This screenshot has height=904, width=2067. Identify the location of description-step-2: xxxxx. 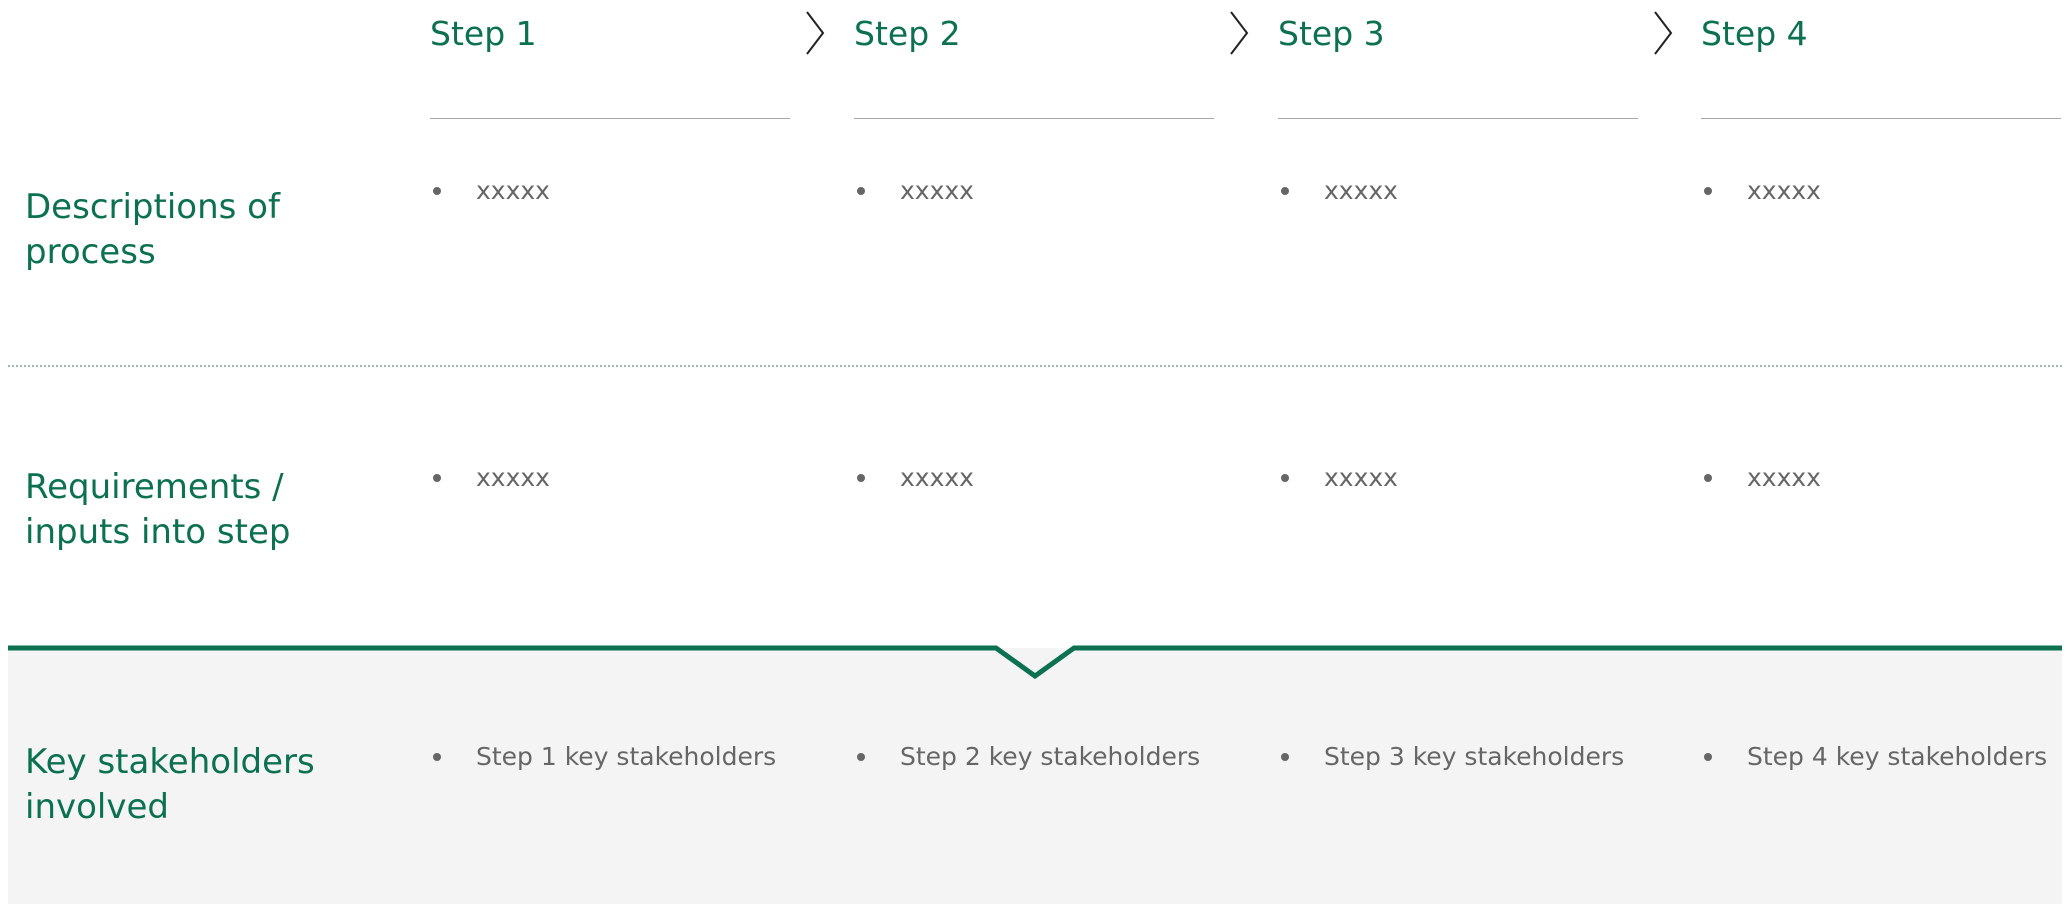
(937, 190).